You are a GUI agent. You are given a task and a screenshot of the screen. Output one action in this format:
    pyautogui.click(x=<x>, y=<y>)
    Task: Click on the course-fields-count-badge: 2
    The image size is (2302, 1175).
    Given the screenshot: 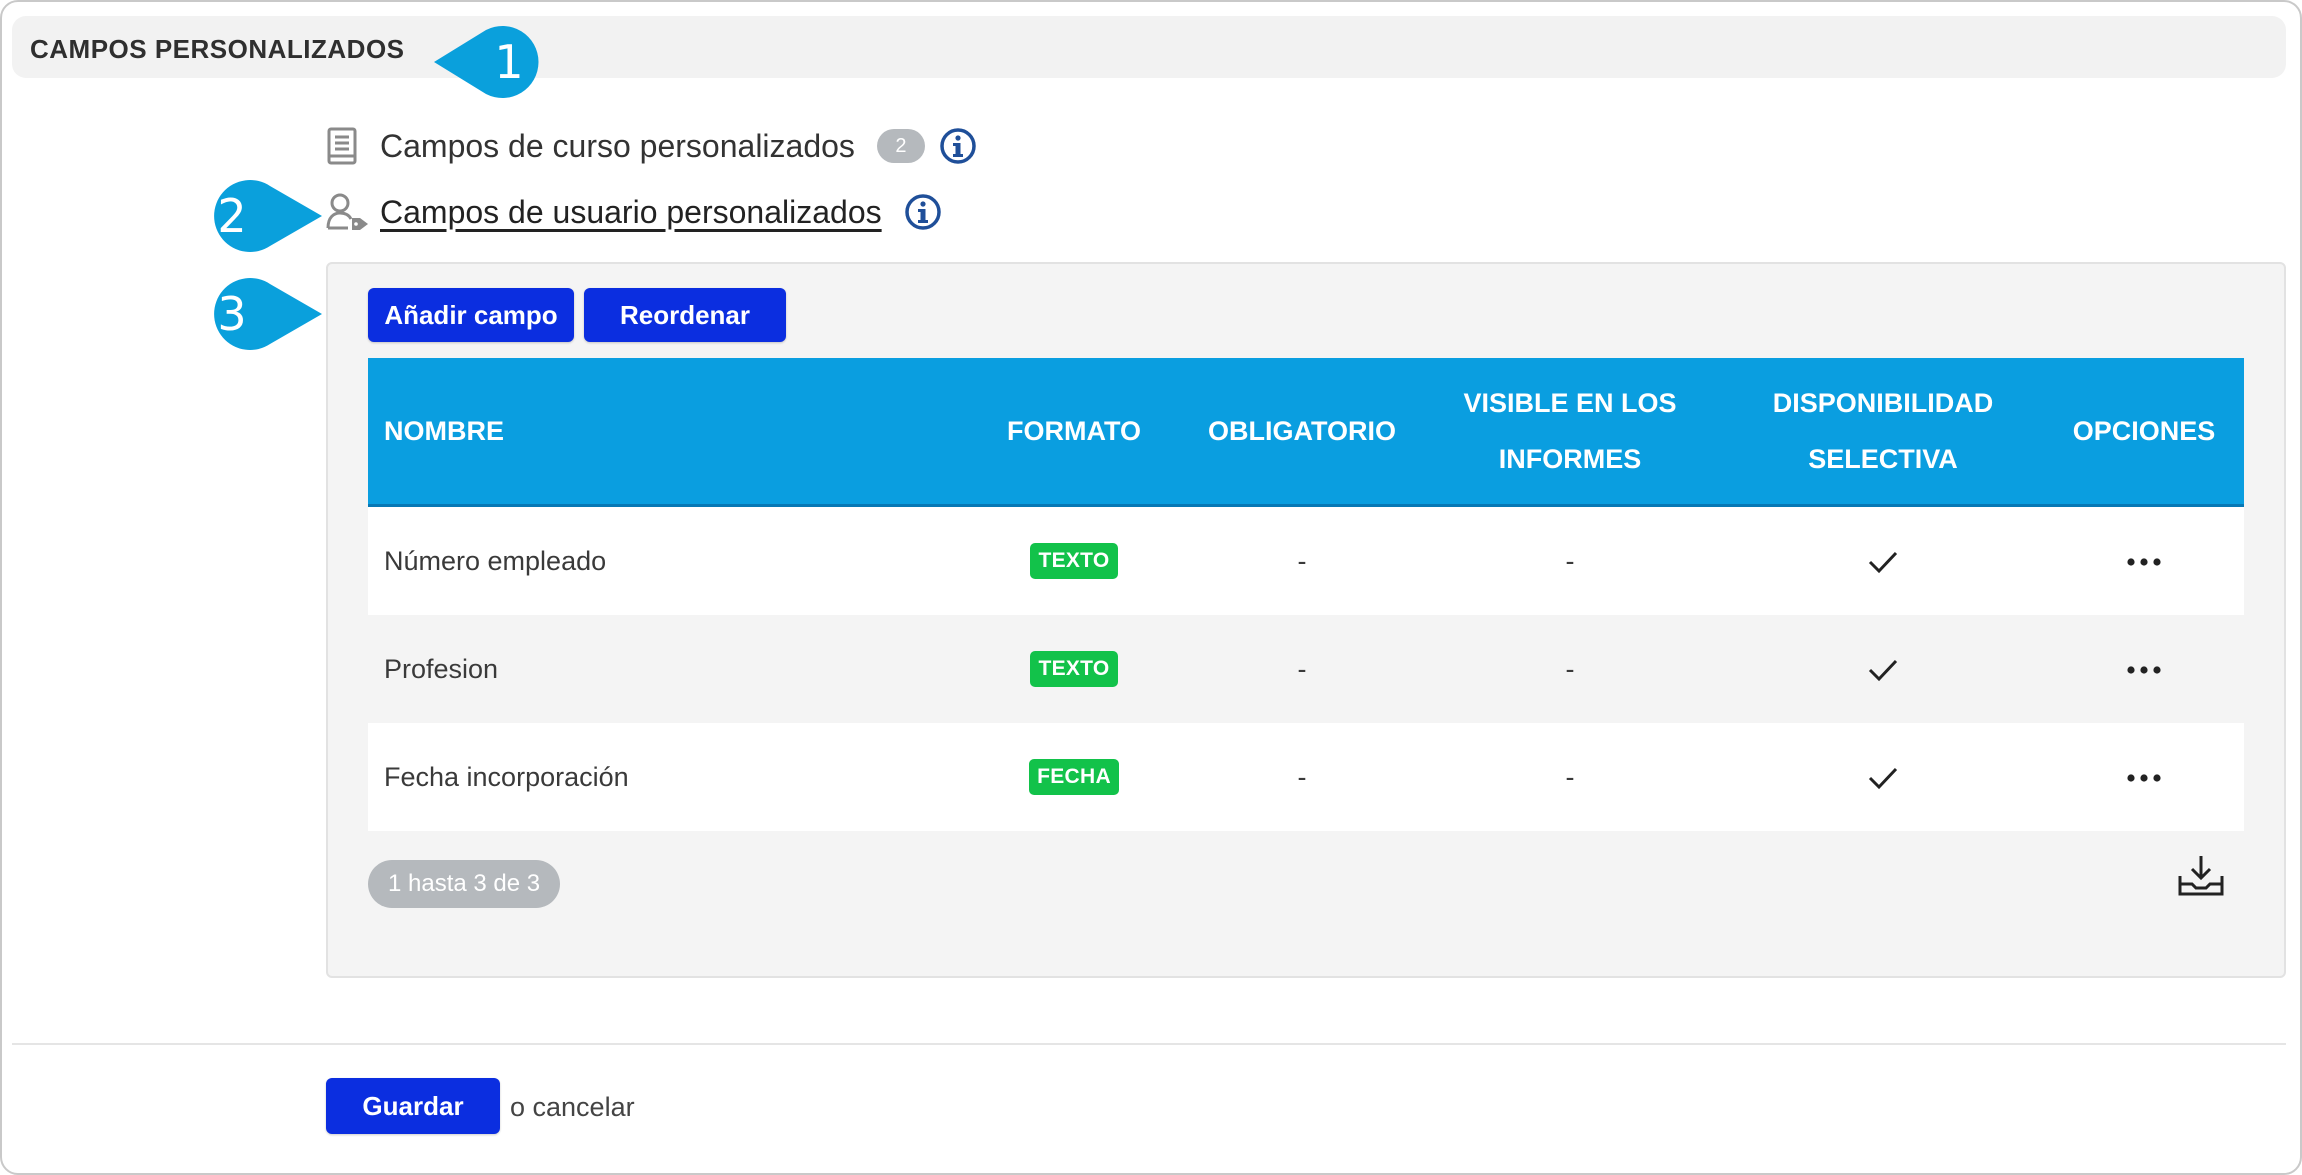 What is the action you would take?
    pyautogui.click(x=900, y=146)
    